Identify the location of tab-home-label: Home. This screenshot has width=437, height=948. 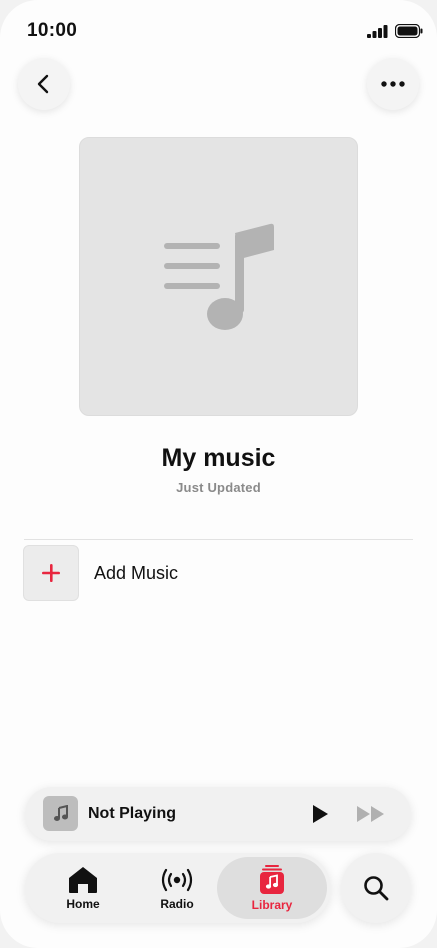
(83, 903).